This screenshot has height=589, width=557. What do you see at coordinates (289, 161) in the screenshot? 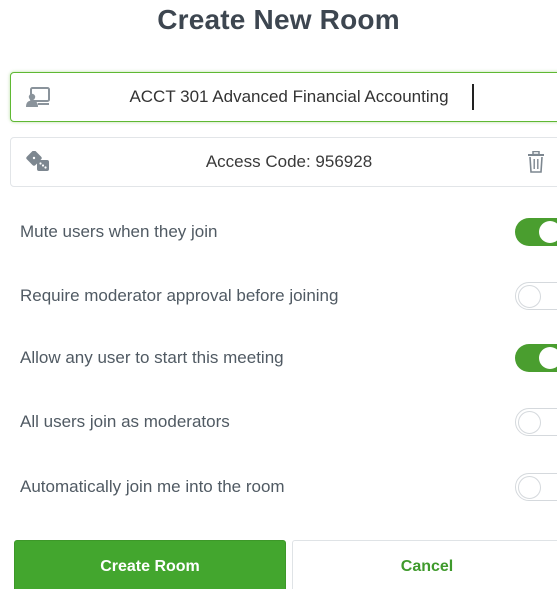
I see `access-code-text: Access Code: 956928` at bounding box center [289, 161].